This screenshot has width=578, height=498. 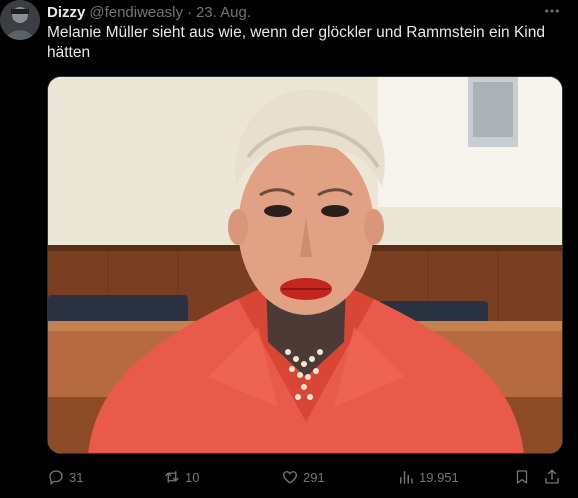 I want to click on action-bar: 31 10 291 19.951, so click(x=307, y=477).